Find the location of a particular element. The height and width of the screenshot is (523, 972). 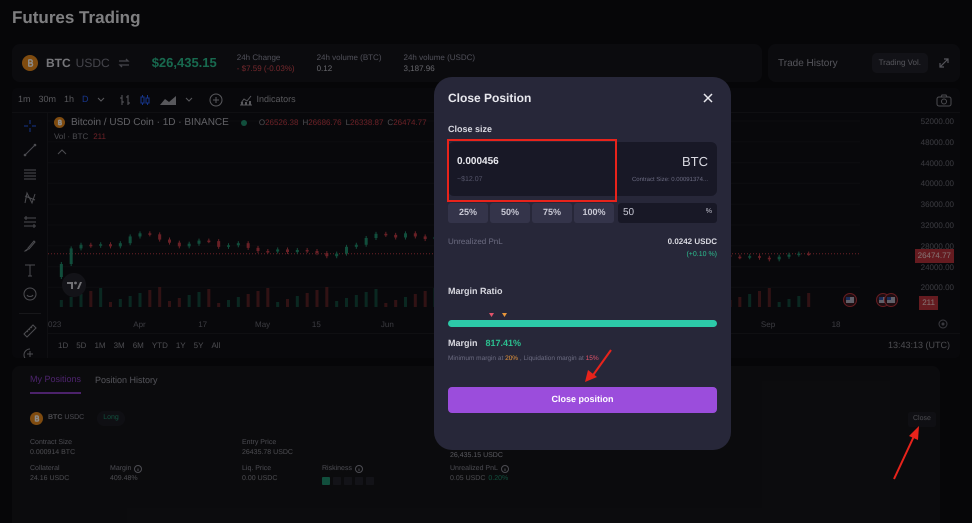

interval-button: 30m is located at coordinates (47, 100).